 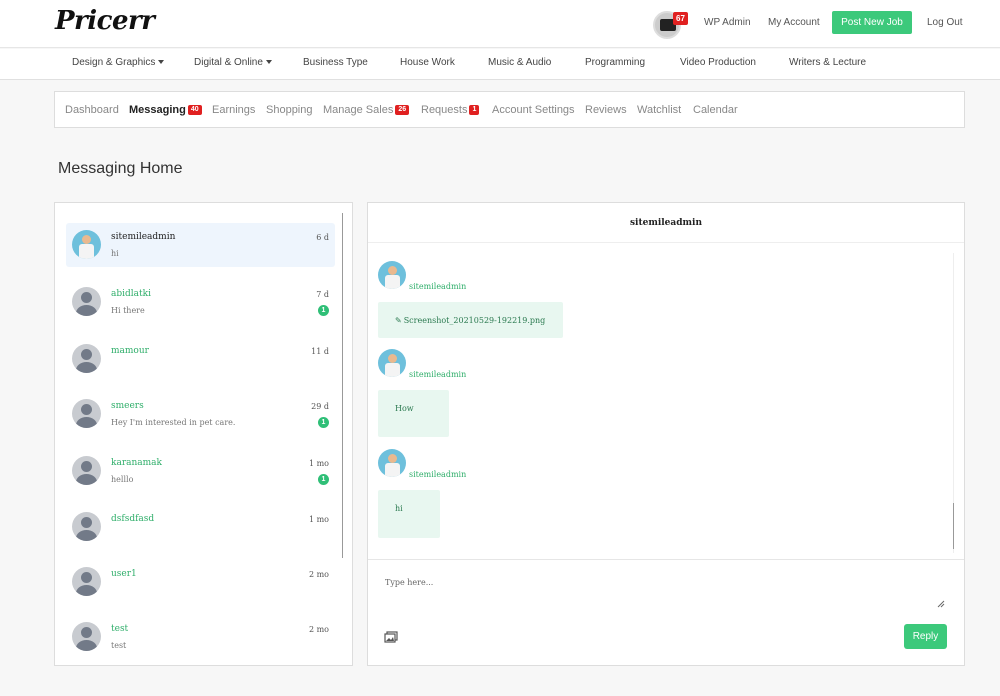 What do you see at coordinates (659, 110) in the screenshot?
I see `tab-watchlist: Watchlist` at bounding box center [659, 110].